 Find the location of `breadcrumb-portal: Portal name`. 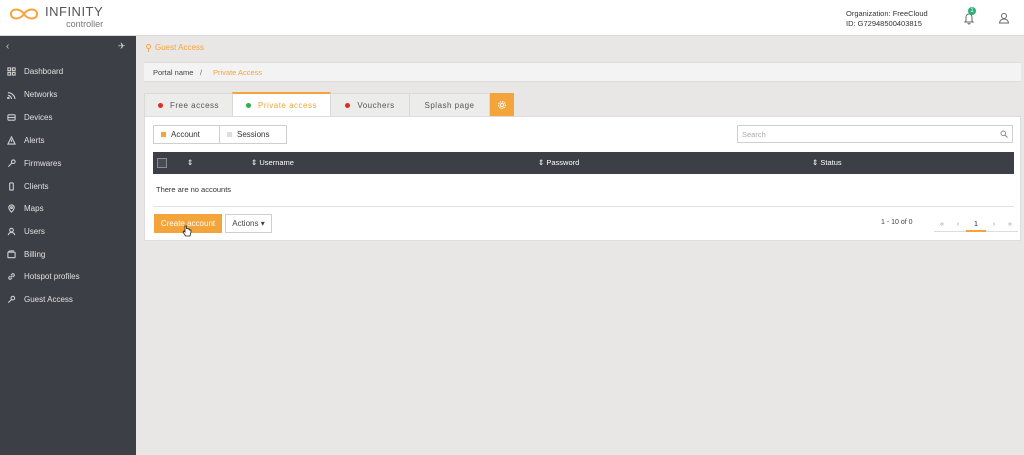

breadcrumb-portal: Portal name is located at coordinates (173, 72).